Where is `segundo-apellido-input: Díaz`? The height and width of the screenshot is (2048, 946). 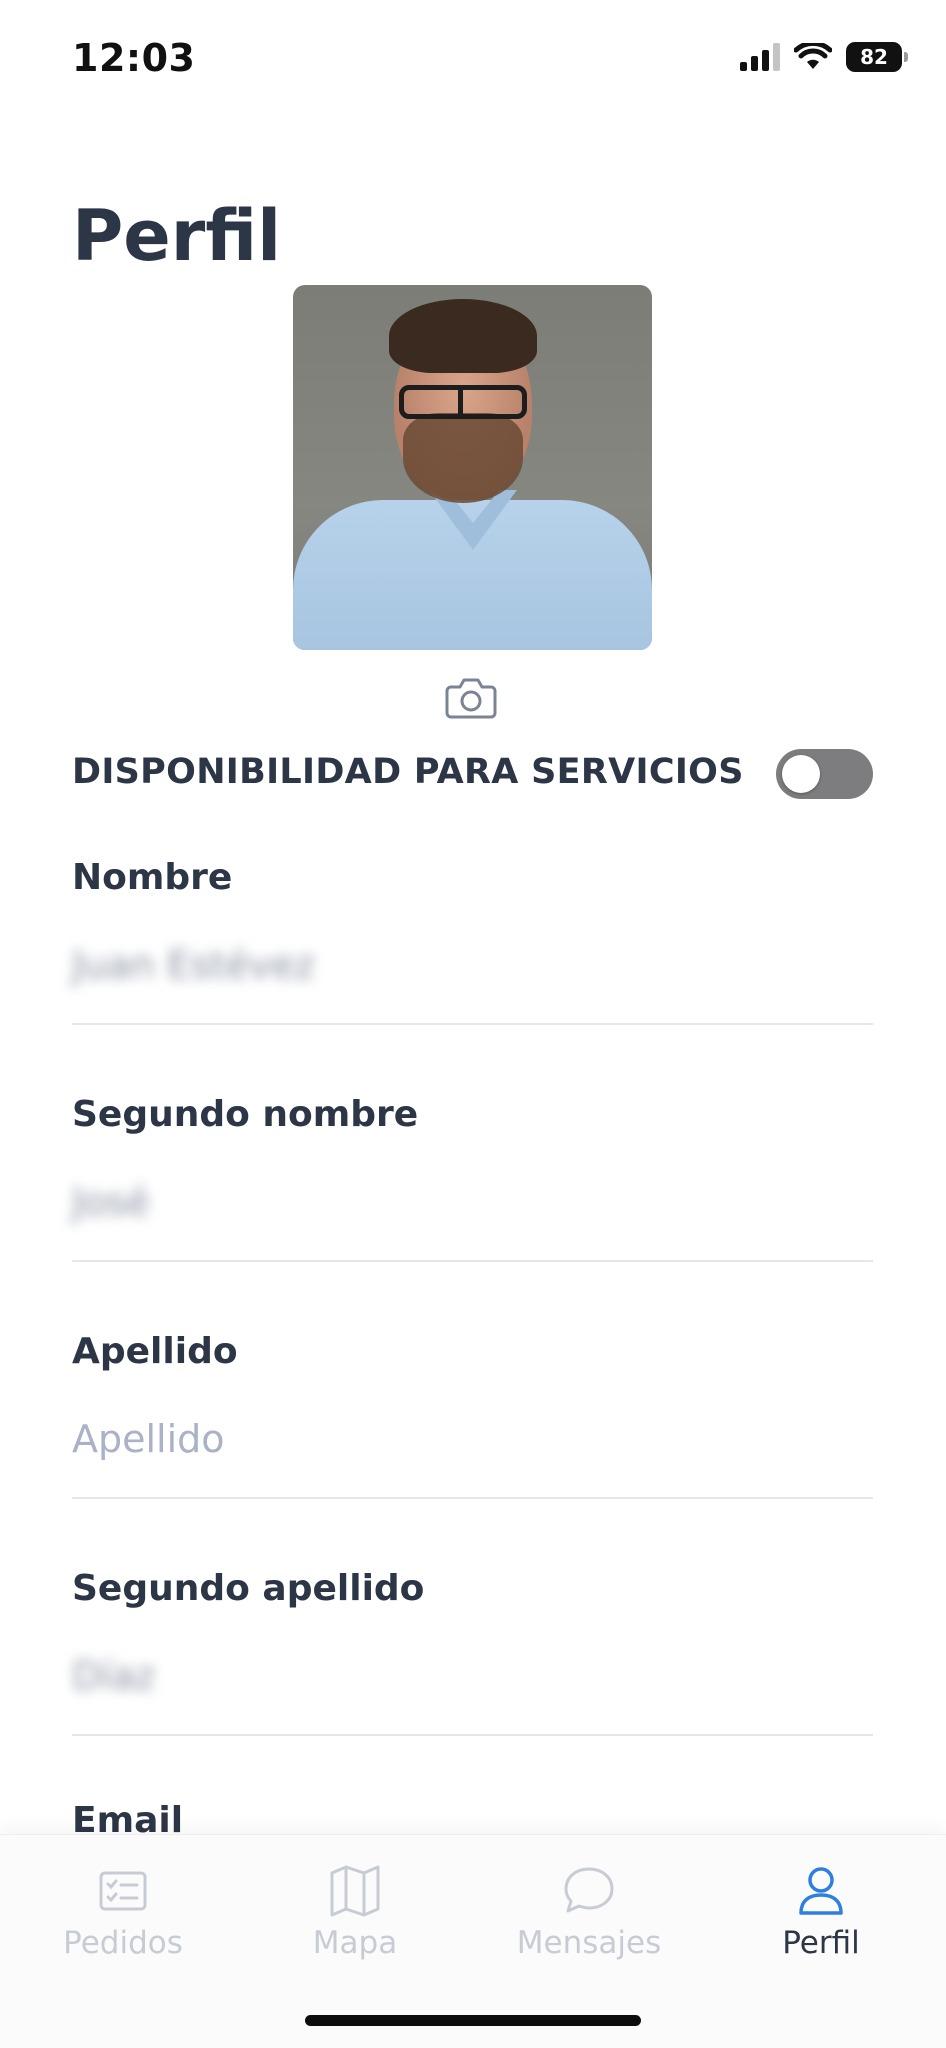 segundo-apellido-input: Díaz is located at coordinates (113, 1676).